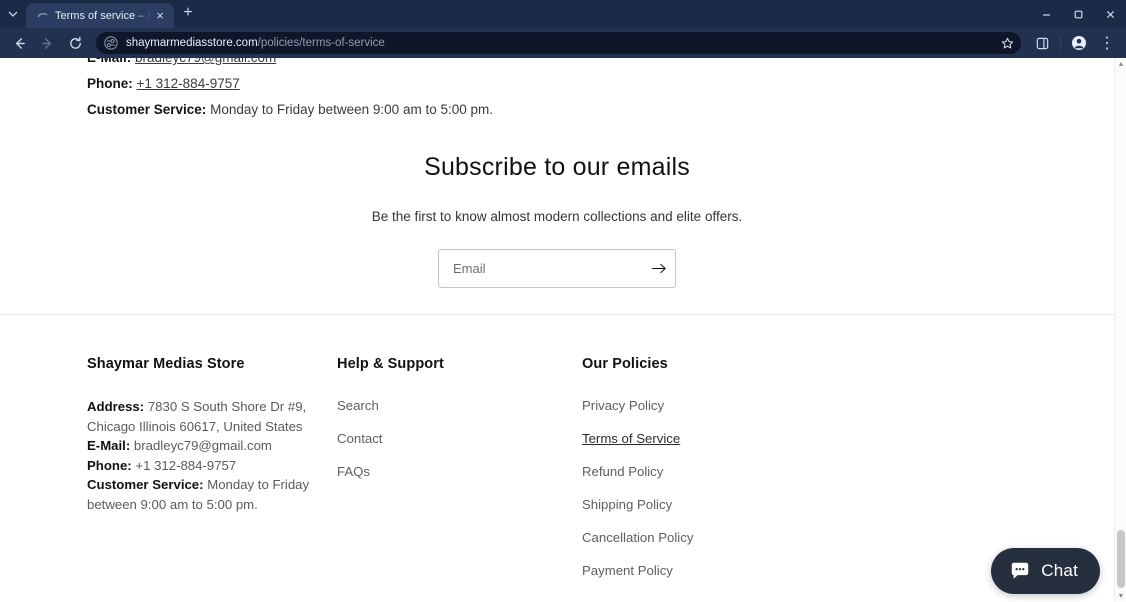 This screenshot has height=602, width=1126. I want to click on footer-phone-label: Phone:, so click(109, 465).